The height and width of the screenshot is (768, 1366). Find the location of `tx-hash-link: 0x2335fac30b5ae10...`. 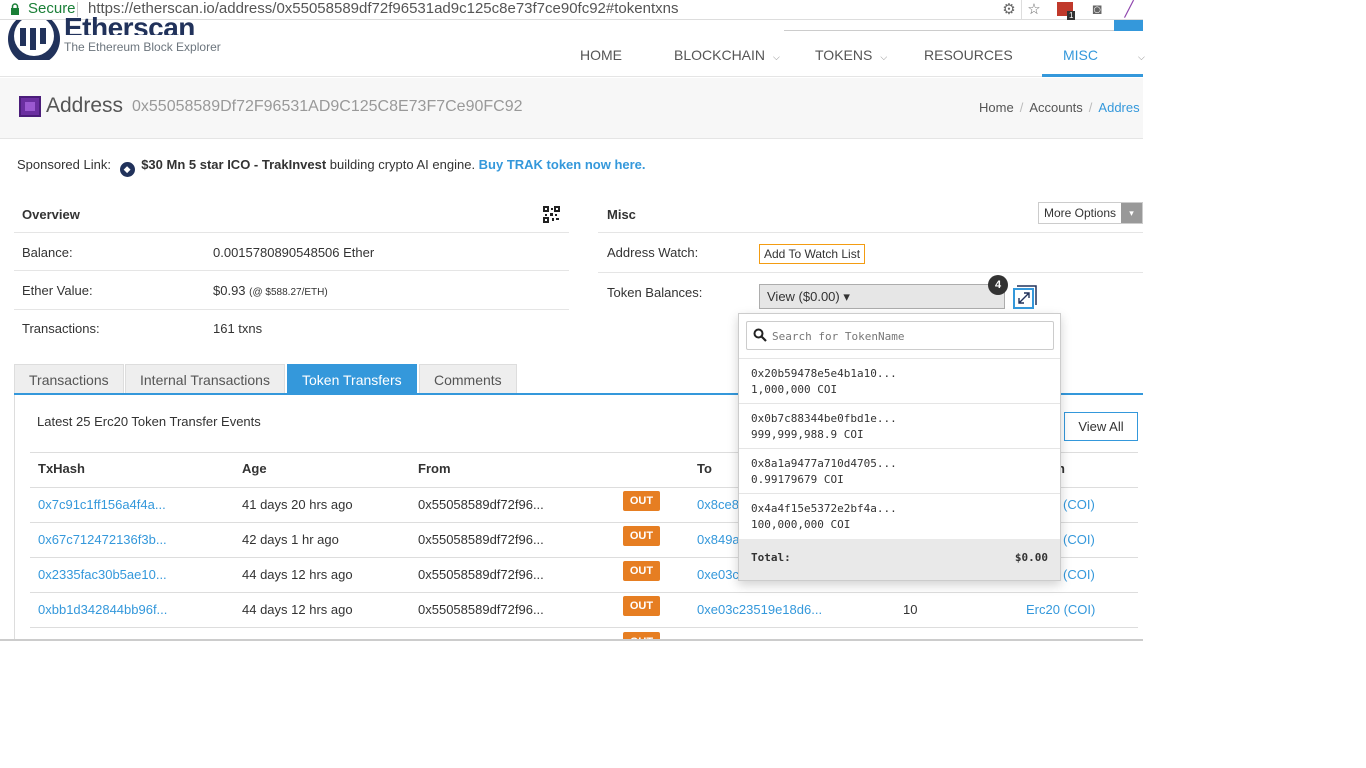

tx-hash-link: 0x2335fac30b5ae10... is located at coordinates (102, 574).